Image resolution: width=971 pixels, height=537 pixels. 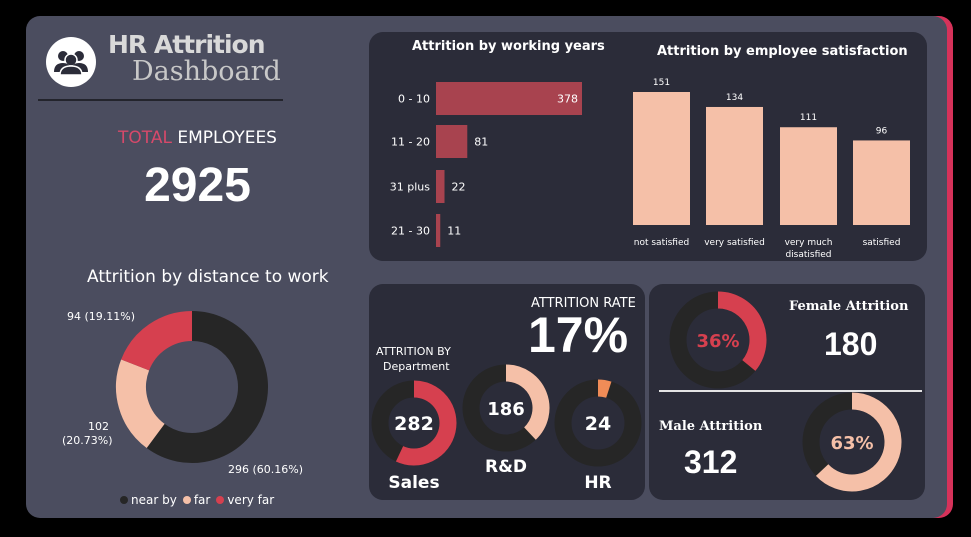 I want to click on satisfaction-title: Attrition by employee satisfaction, so click(x=782, y=51).